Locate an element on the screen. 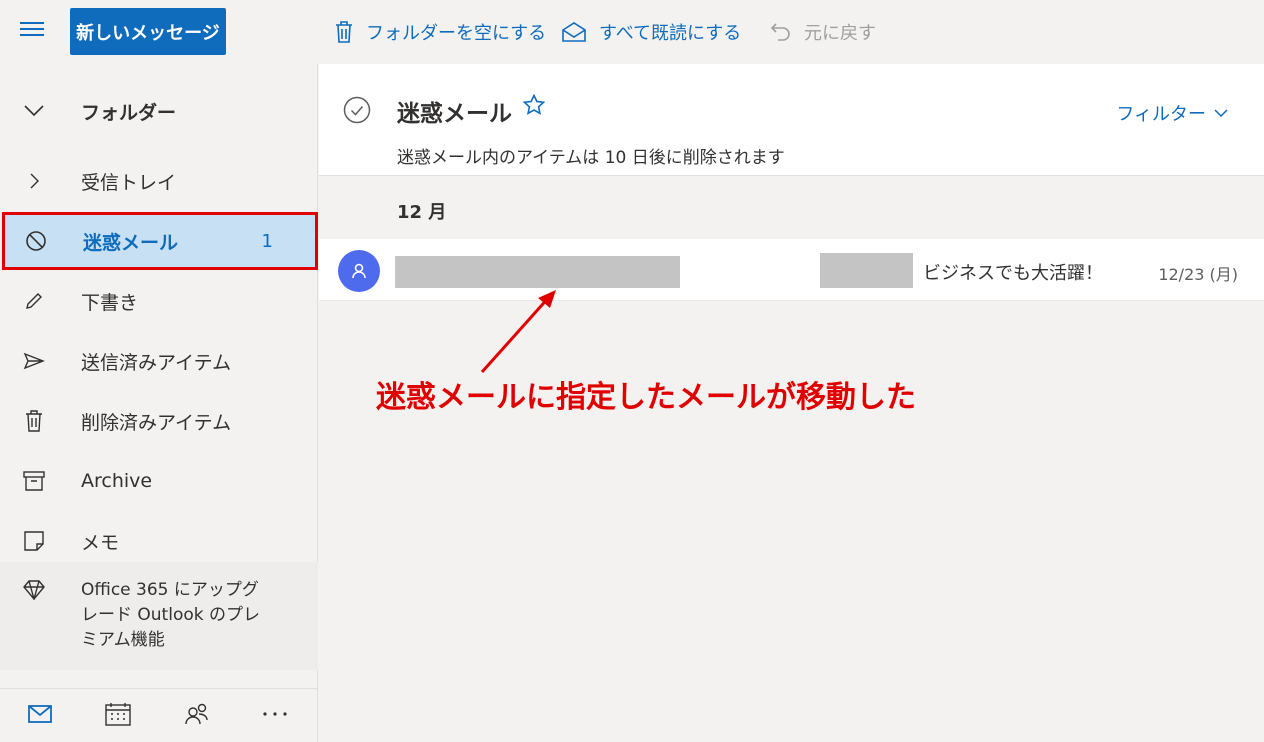 Image resolution: width=1264 pixels, height=742 pixels. undo-button: 元に戻す is located at coordinates (823, 32).